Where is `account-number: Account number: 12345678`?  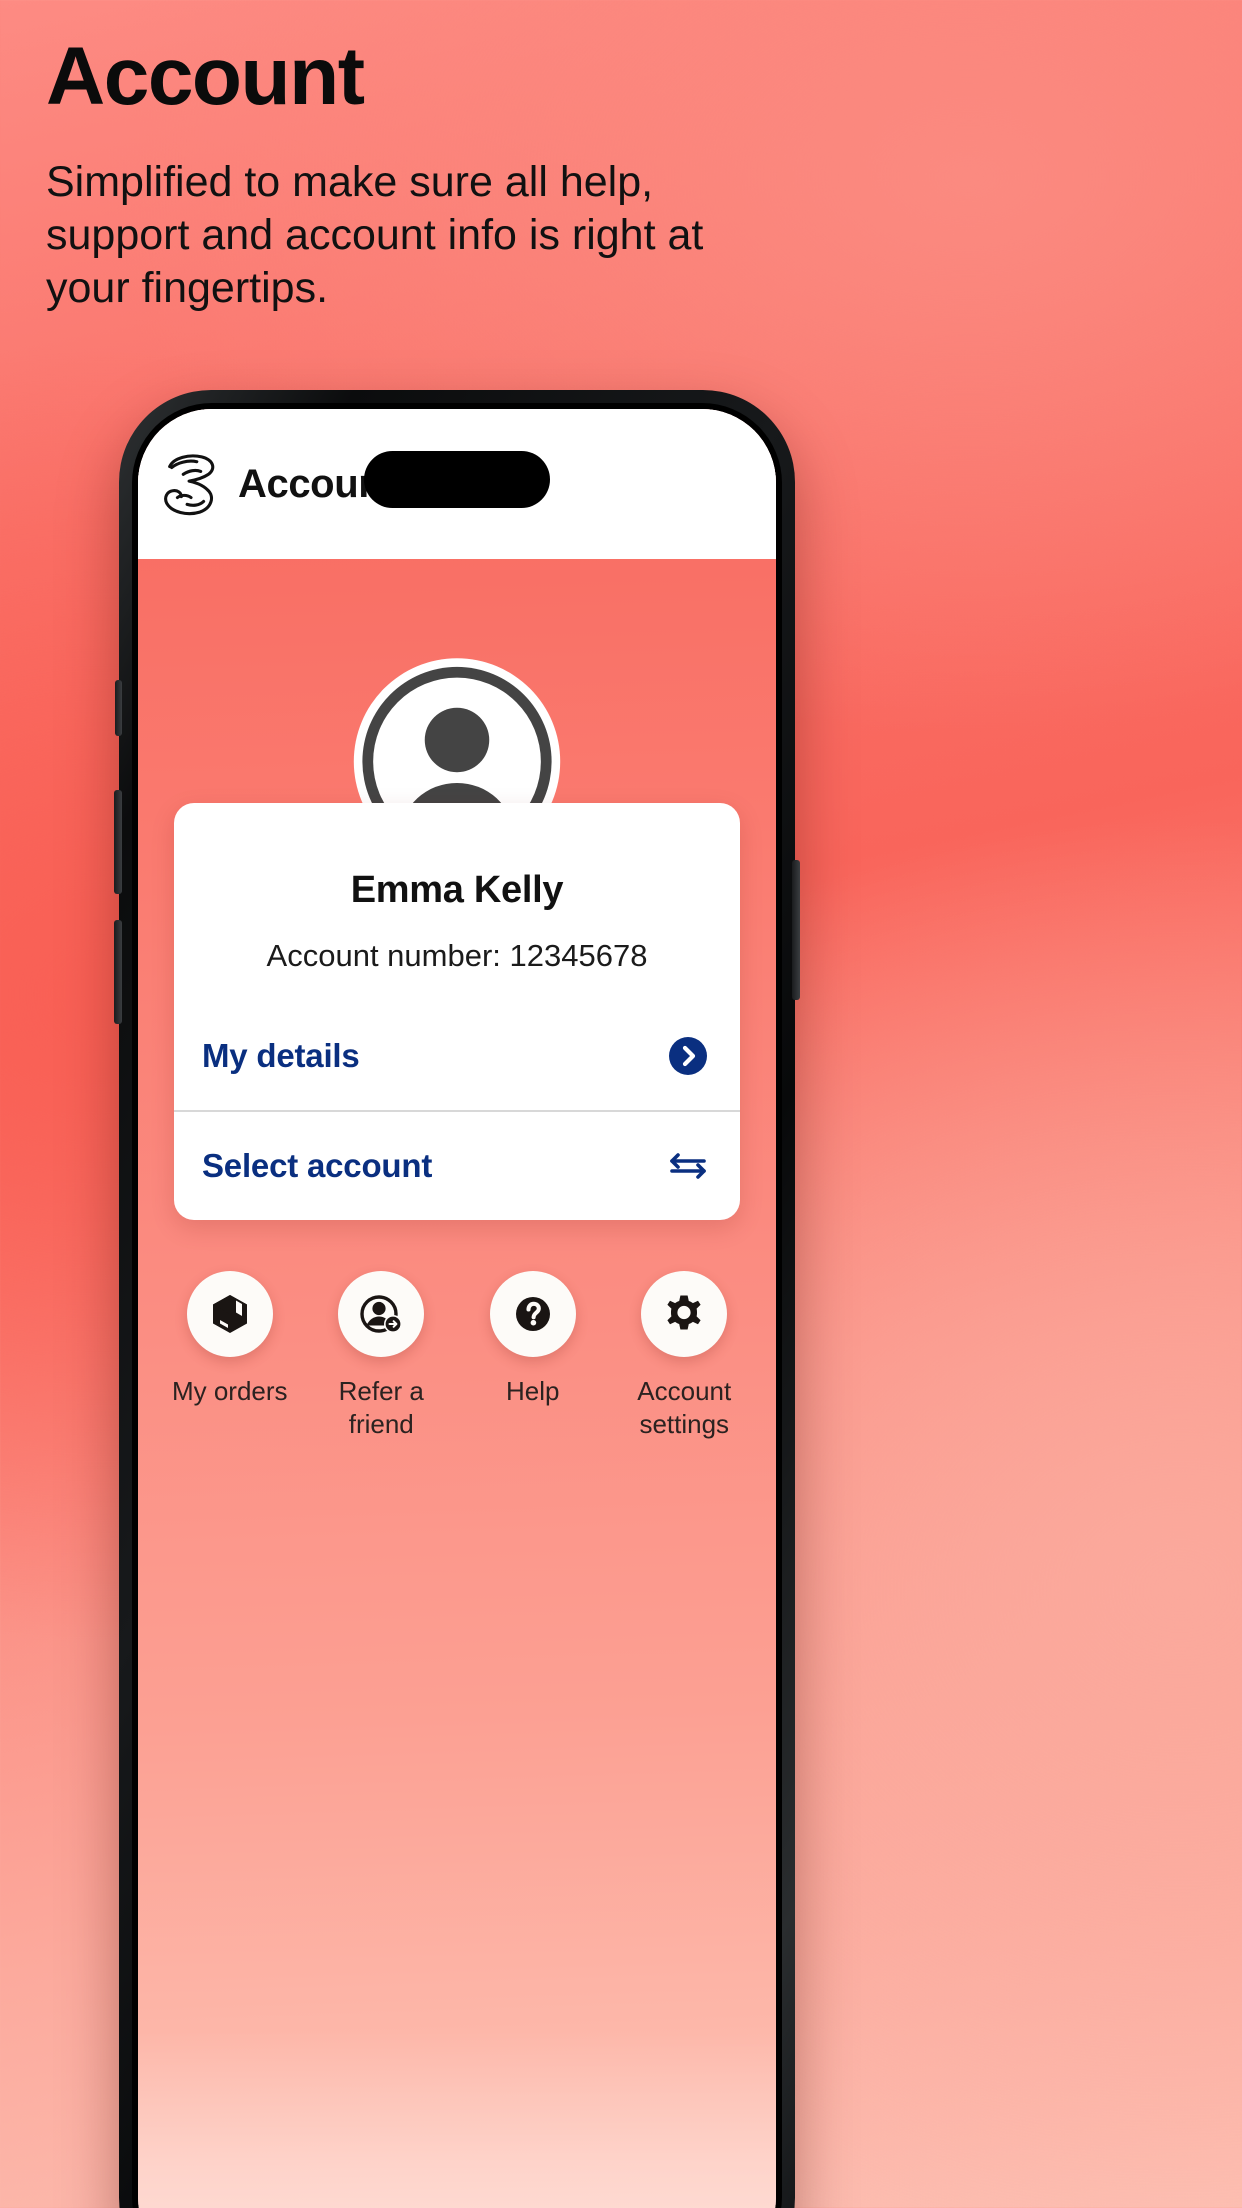 account-number: Account number: 12345678 is located at coordinates (457, 955).